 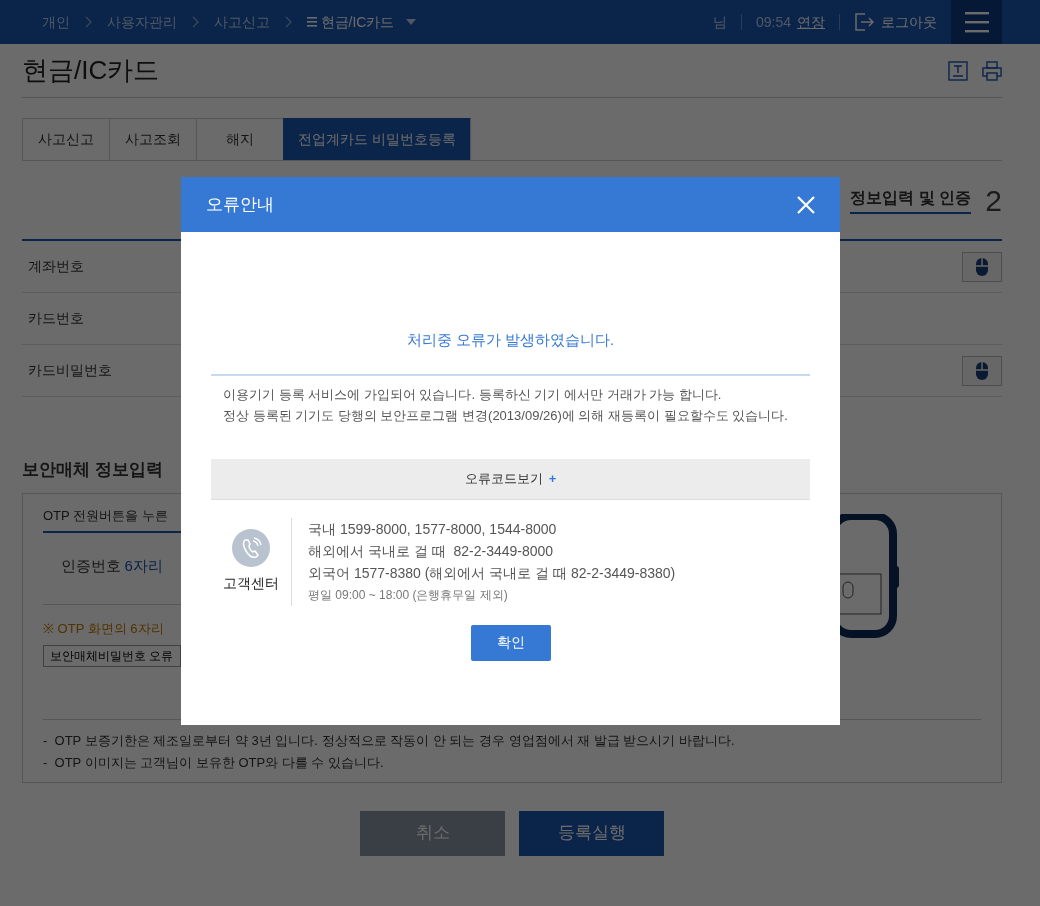 I want to click on notice-text: ※ OTP 화면의 6자리, so click(x=104, y=629).